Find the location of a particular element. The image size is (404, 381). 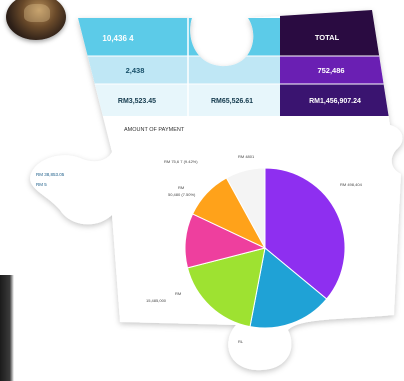

pie-label-top-right: RM 4801 is located at coordinates (246, 156).